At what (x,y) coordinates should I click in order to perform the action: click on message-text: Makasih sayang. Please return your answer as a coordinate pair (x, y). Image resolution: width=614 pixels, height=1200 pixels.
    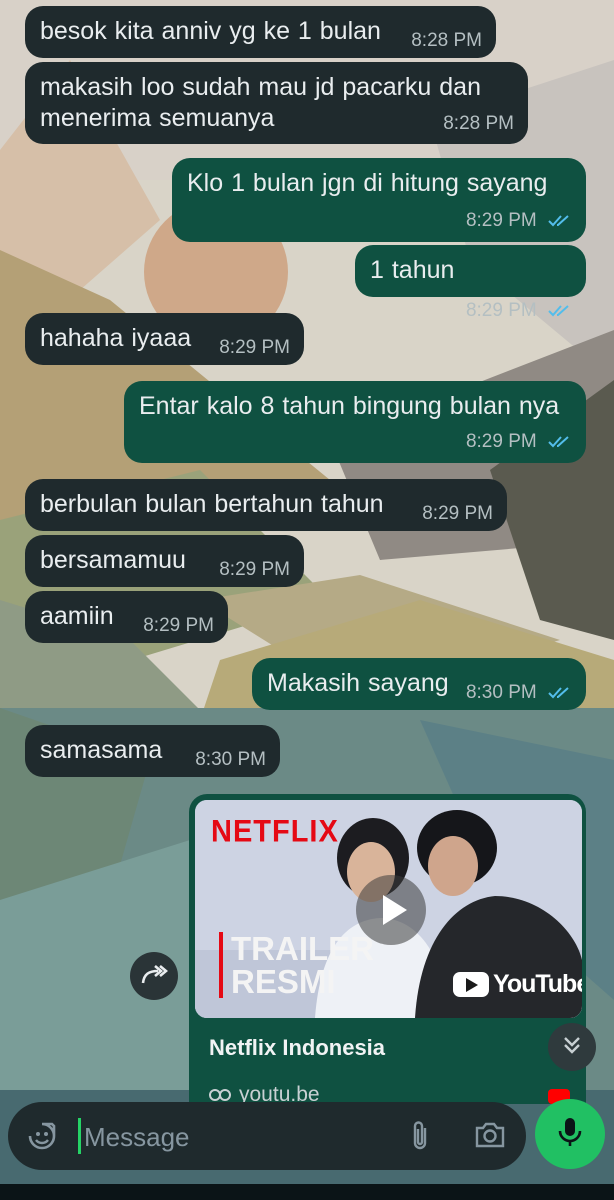
    Looking at the image, I should click on (358, 683).